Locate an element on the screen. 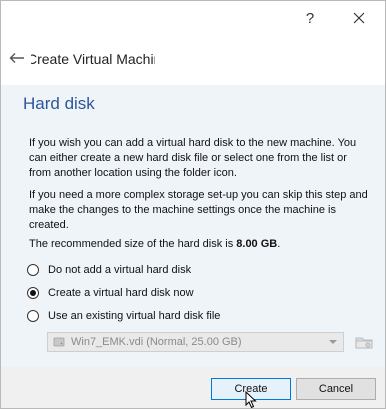  button-bar: Create Cancel is located at coordinates (193, 387).